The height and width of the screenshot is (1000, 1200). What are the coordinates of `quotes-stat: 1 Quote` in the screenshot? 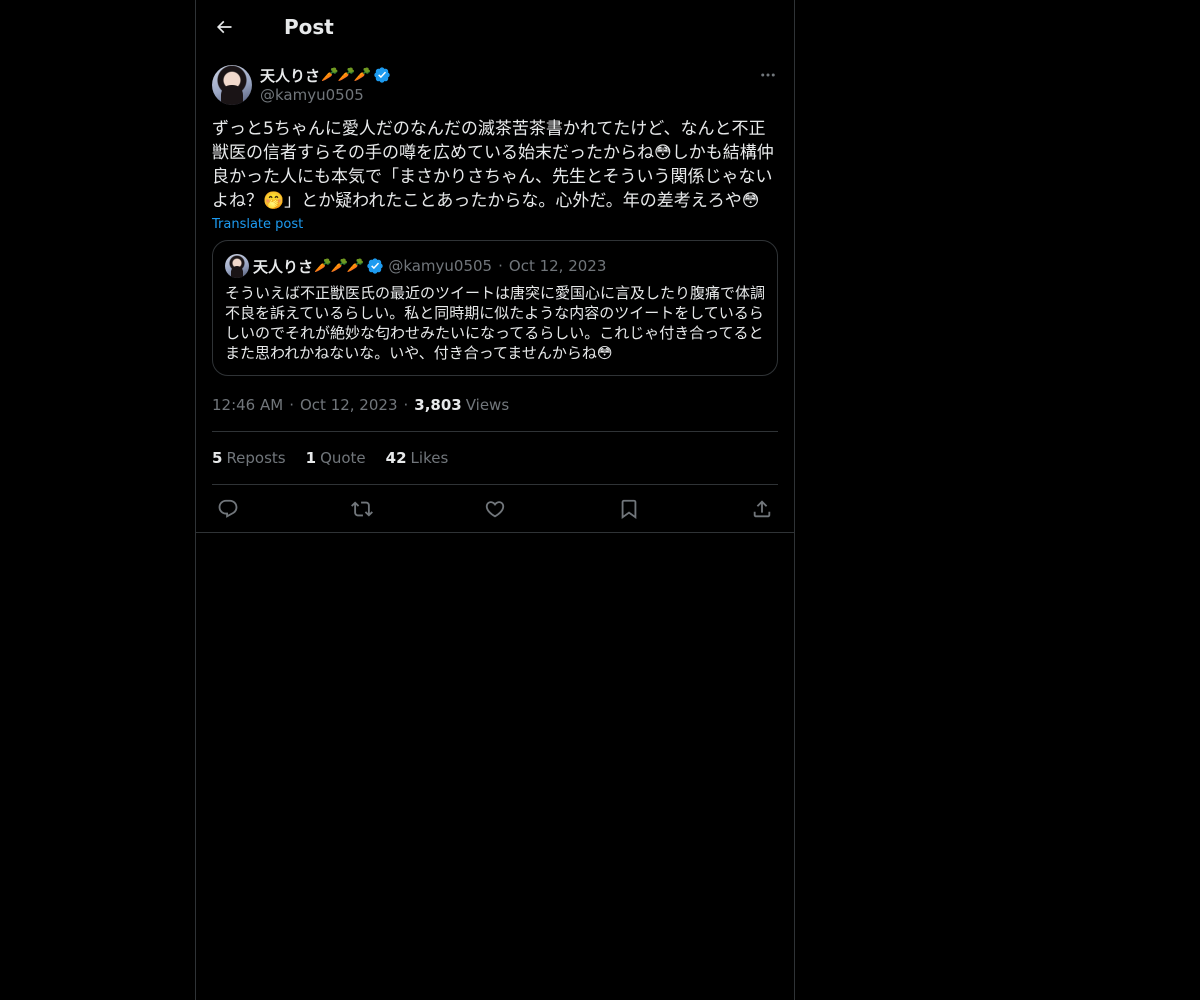 It's located at (336, 458).